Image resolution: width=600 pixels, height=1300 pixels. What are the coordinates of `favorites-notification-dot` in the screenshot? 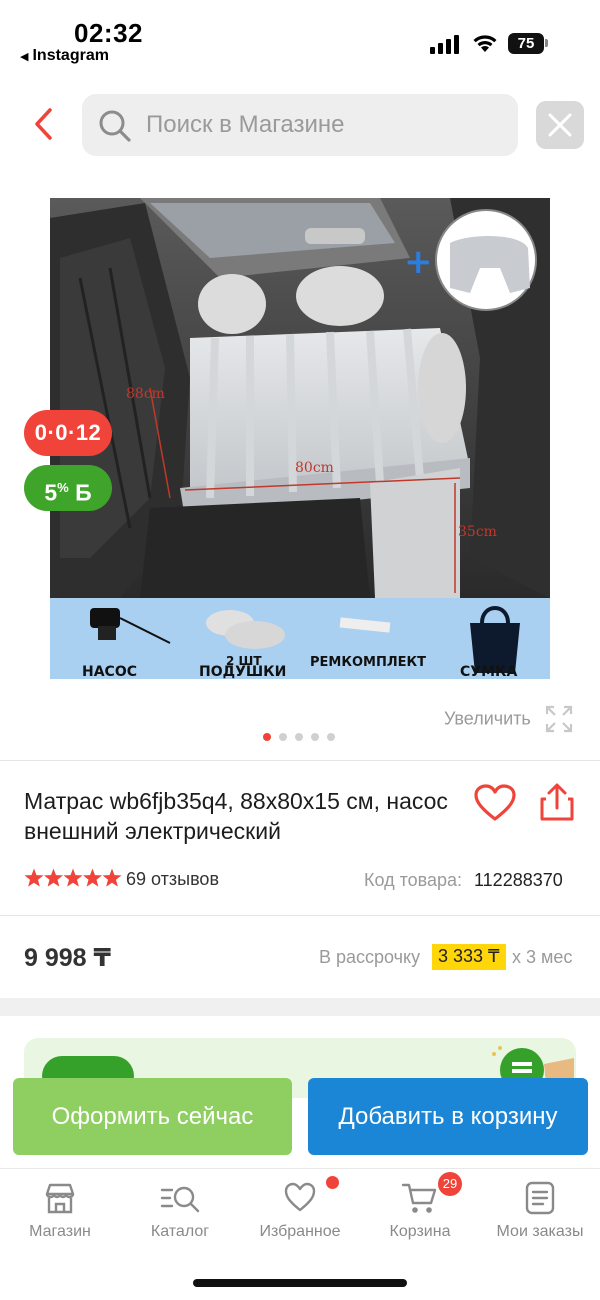 It's located at (332, 1182).